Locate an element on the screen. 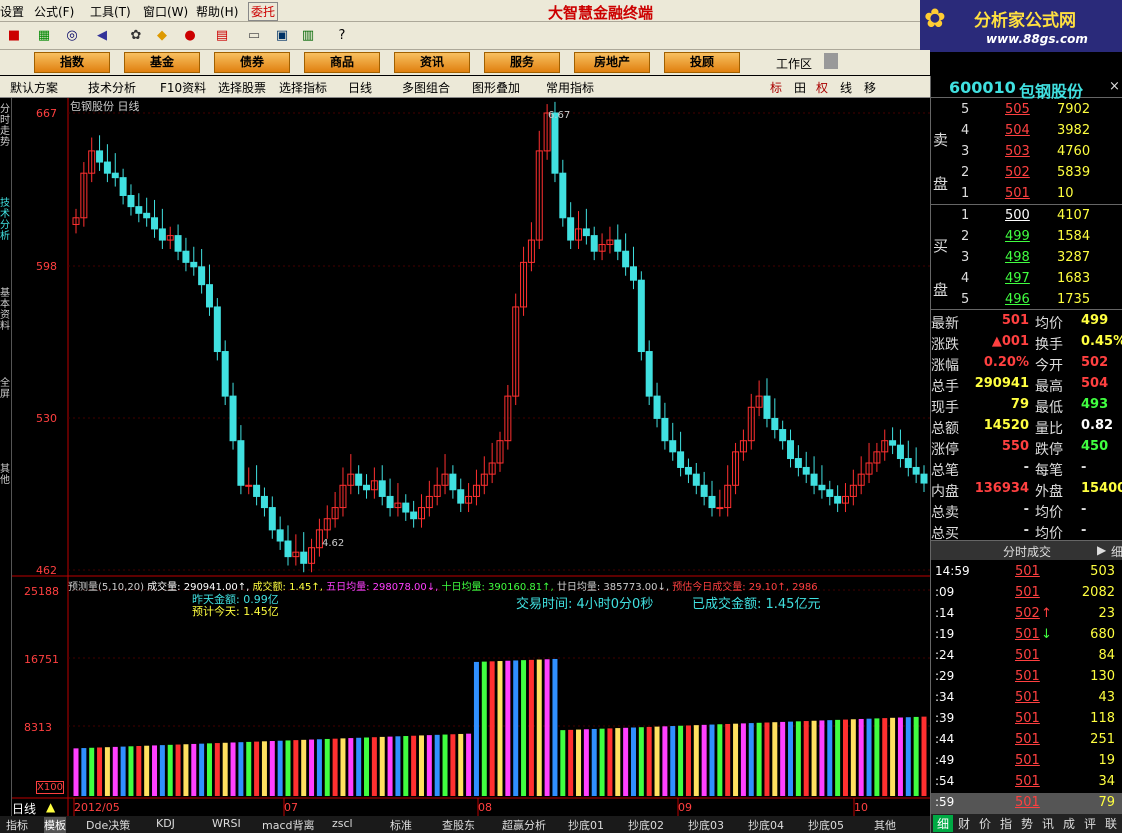 Image resolution: width=1122 pixels, height=833 pixels. price-tick-2: 598 is located at coordinates (46, 266).